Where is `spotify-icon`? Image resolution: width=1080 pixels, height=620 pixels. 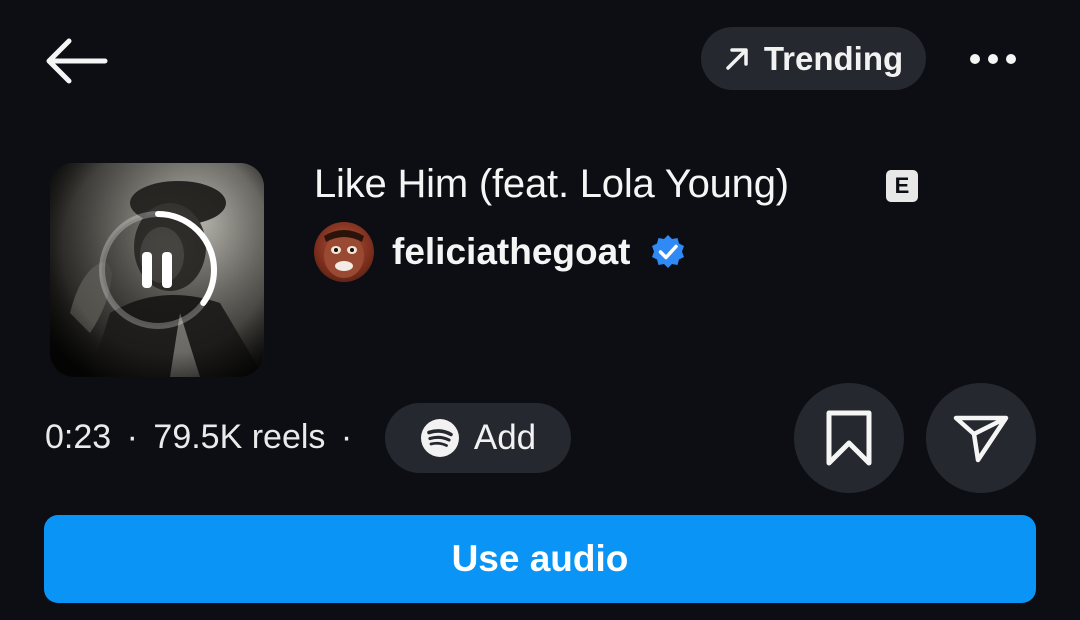 spotify-icon is located at coordinates (439, 438).